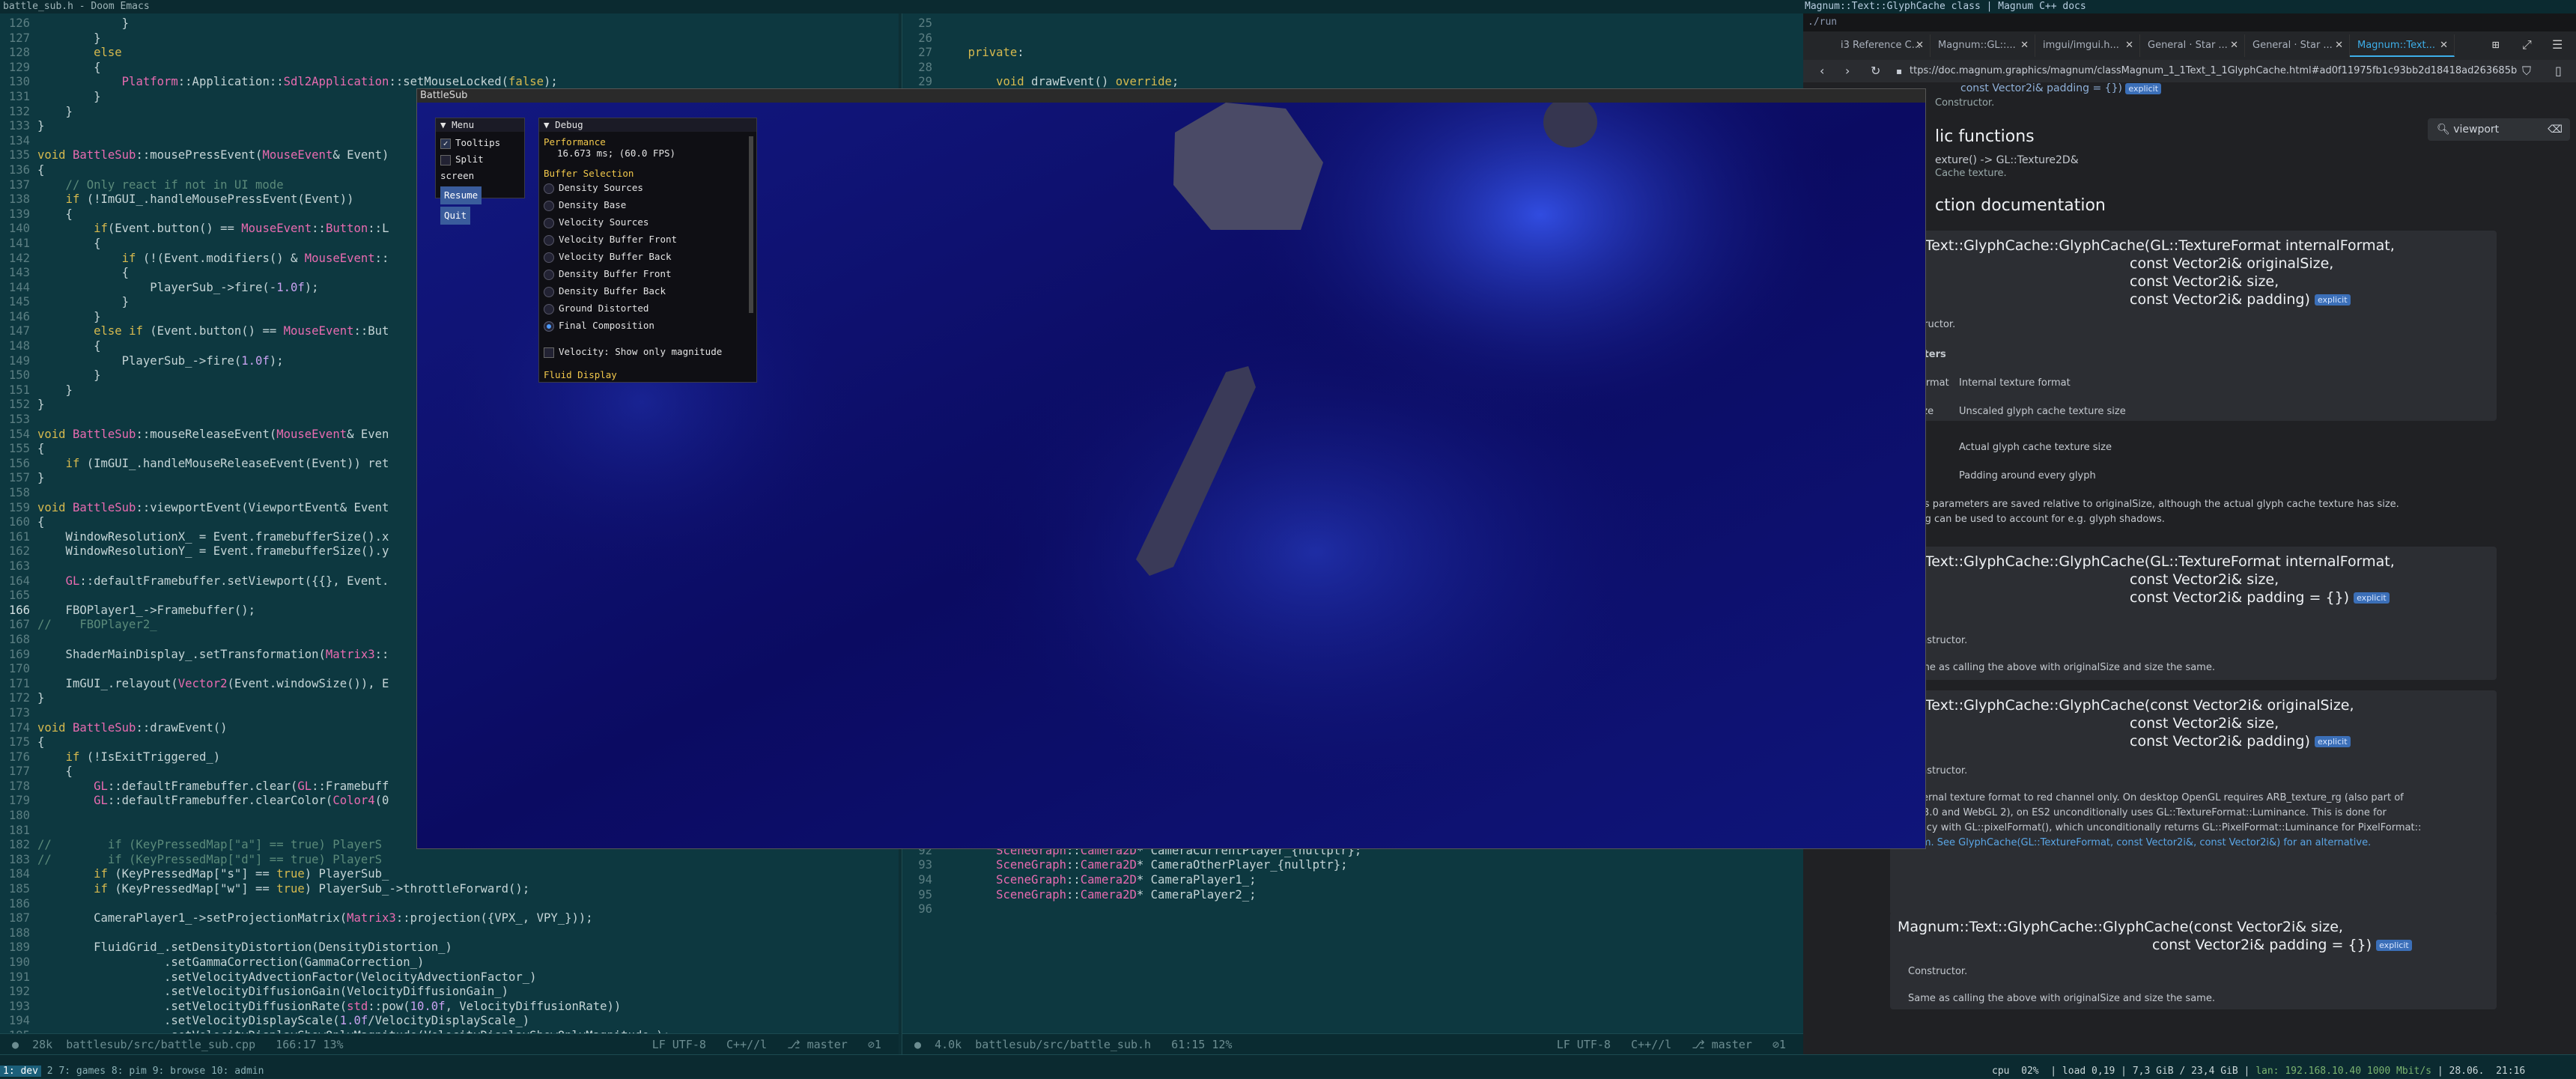 The image size is (2576, 1079). Describe the element at coordinates (2557, 44) in the screenshot. I see `menu-icon: ☰` at that location.